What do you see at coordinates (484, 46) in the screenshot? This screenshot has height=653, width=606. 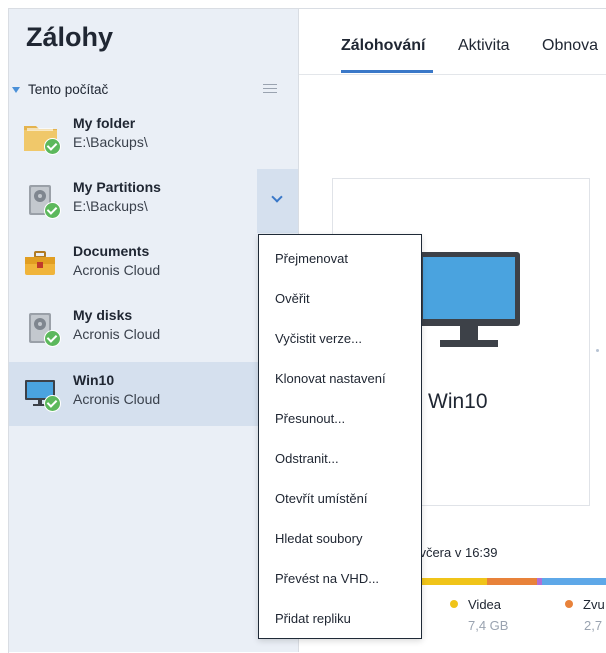 I see `tab-activity: Aktivita` at bounding box center [484, 46].